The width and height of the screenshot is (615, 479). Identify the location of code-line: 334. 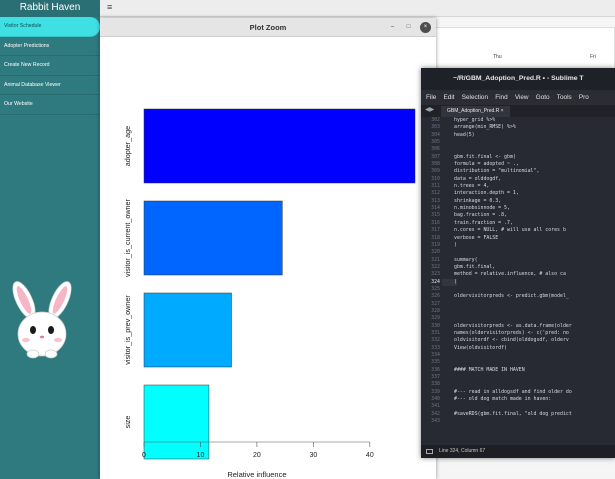
(518, 355).